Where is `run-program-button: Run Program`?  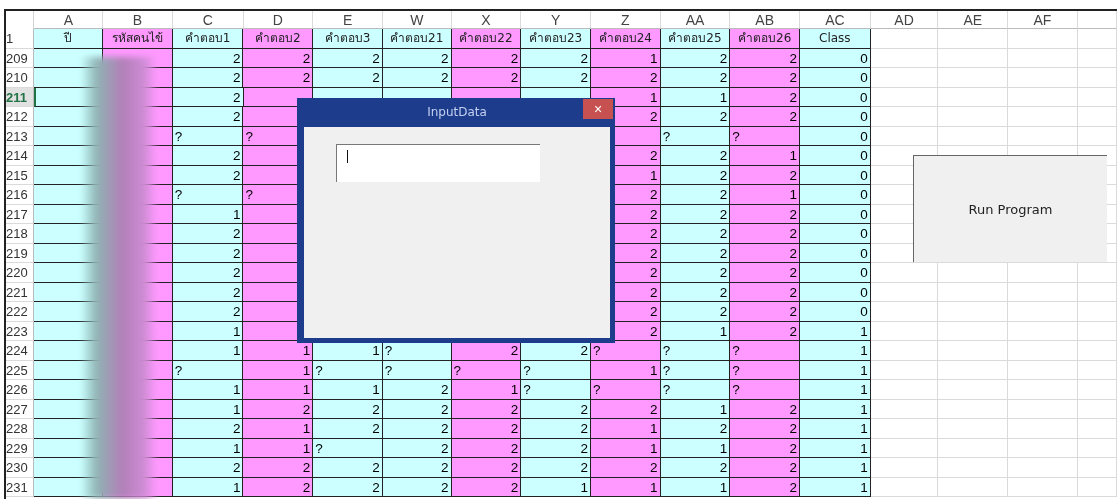 run-program-button: Run Program is located at coordinates (1010, 208).